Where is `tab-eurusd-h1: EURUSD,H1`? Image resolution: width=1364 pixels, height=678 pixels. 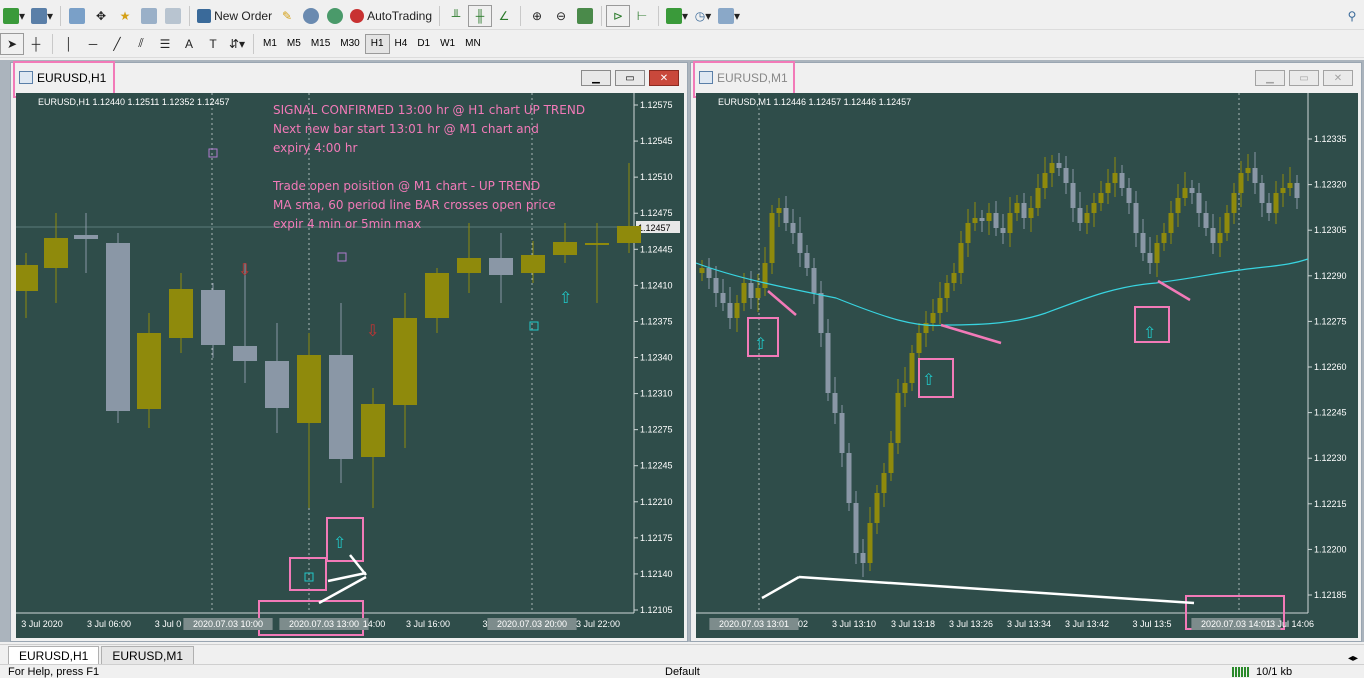 tab-eurusd-h1: EURUSD,H1 is located at coordinates (54, 655).